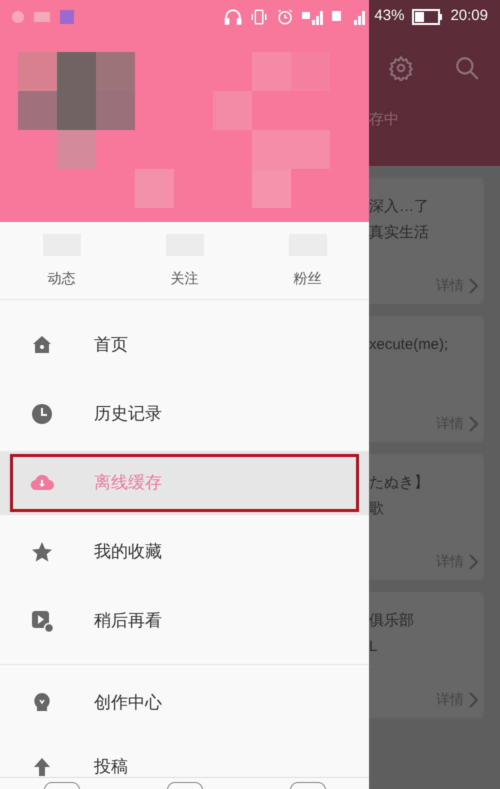  What do you see at coordinates (111, 345) in the screenshot?
I see `menu-label: 首页` at bounding box center [111, 345].